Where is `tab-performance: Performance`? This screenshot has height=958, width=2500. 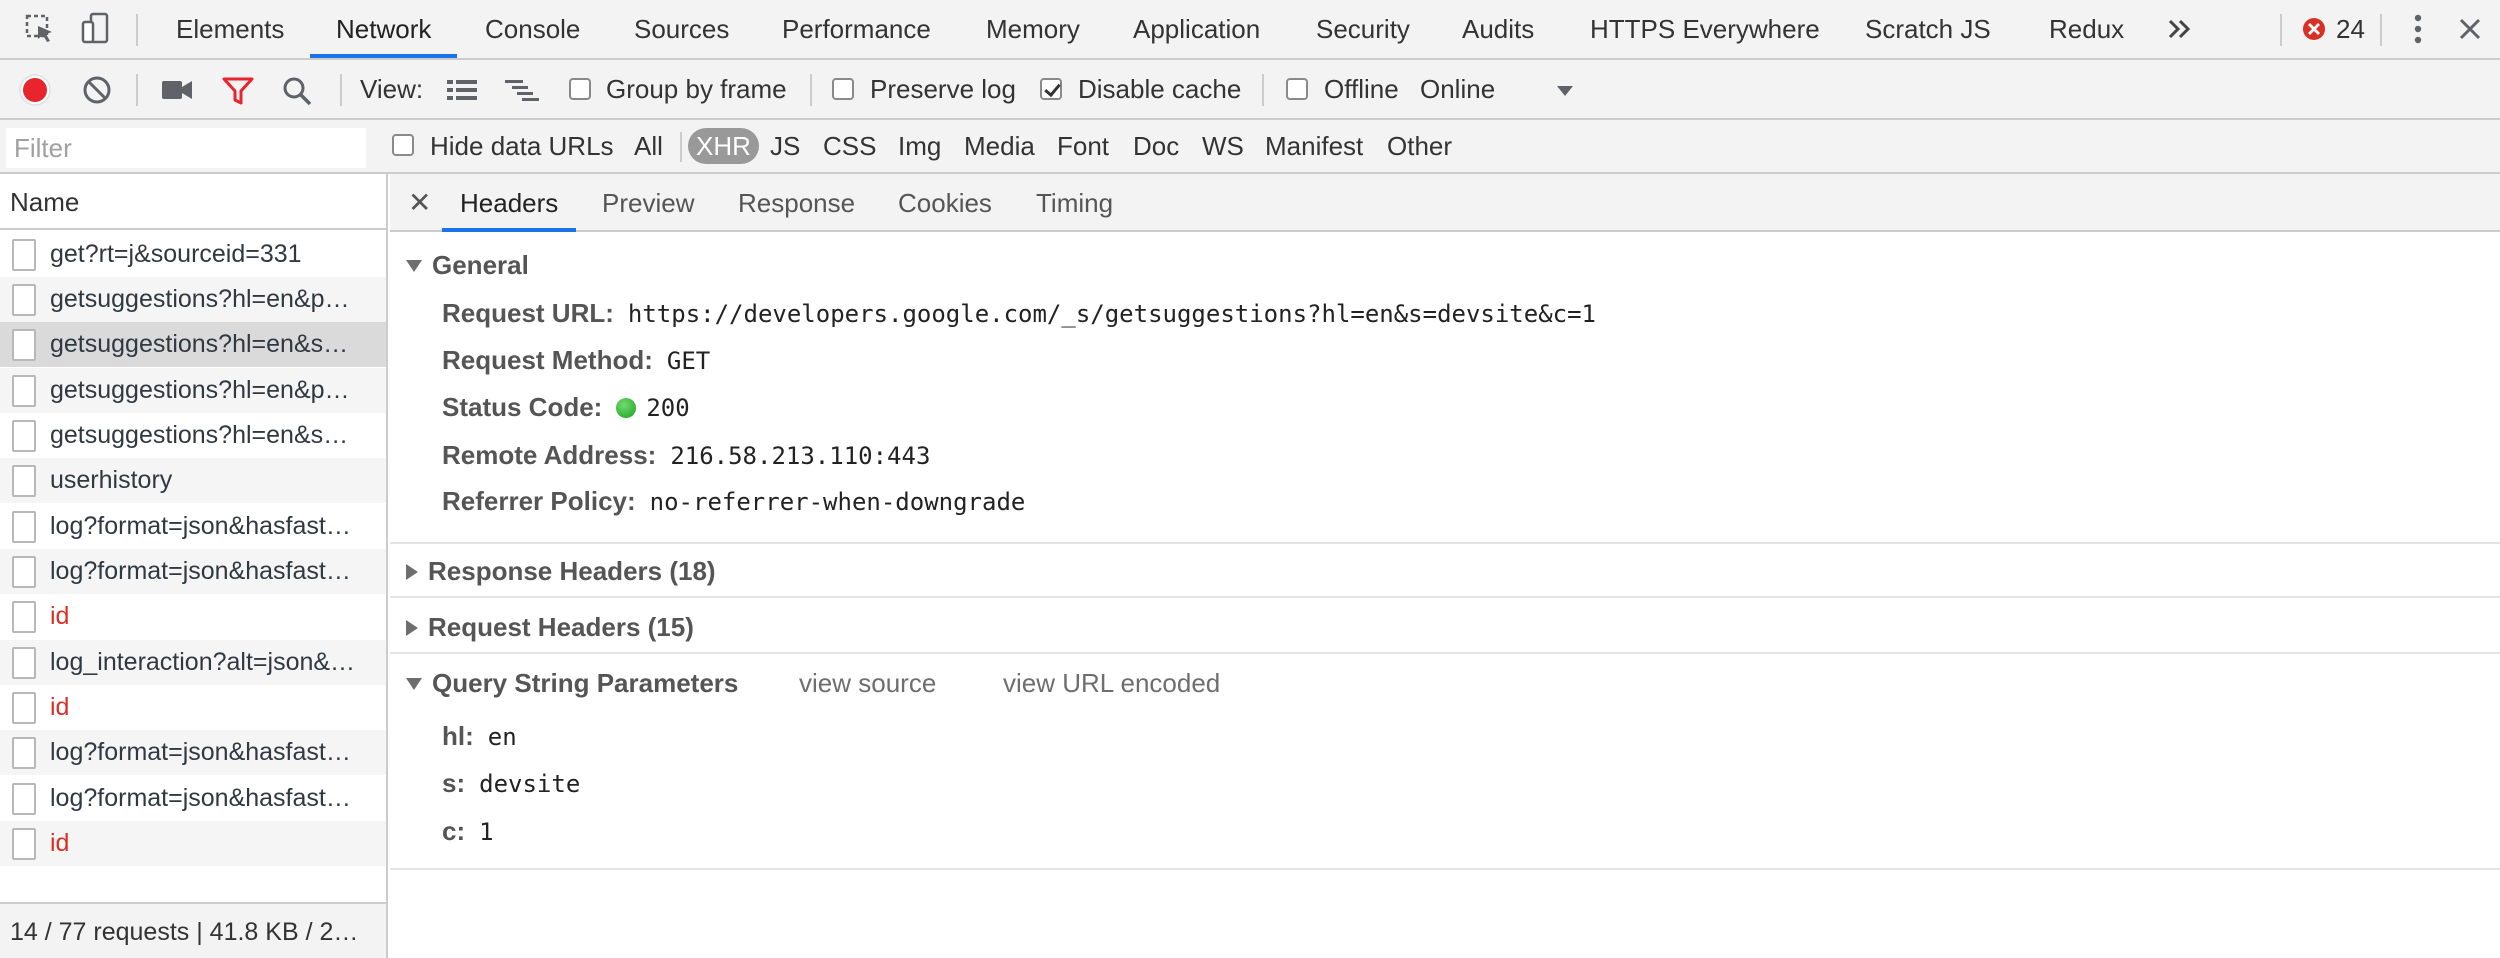
tab-performance: Performance is located at coordinates (856, 29).